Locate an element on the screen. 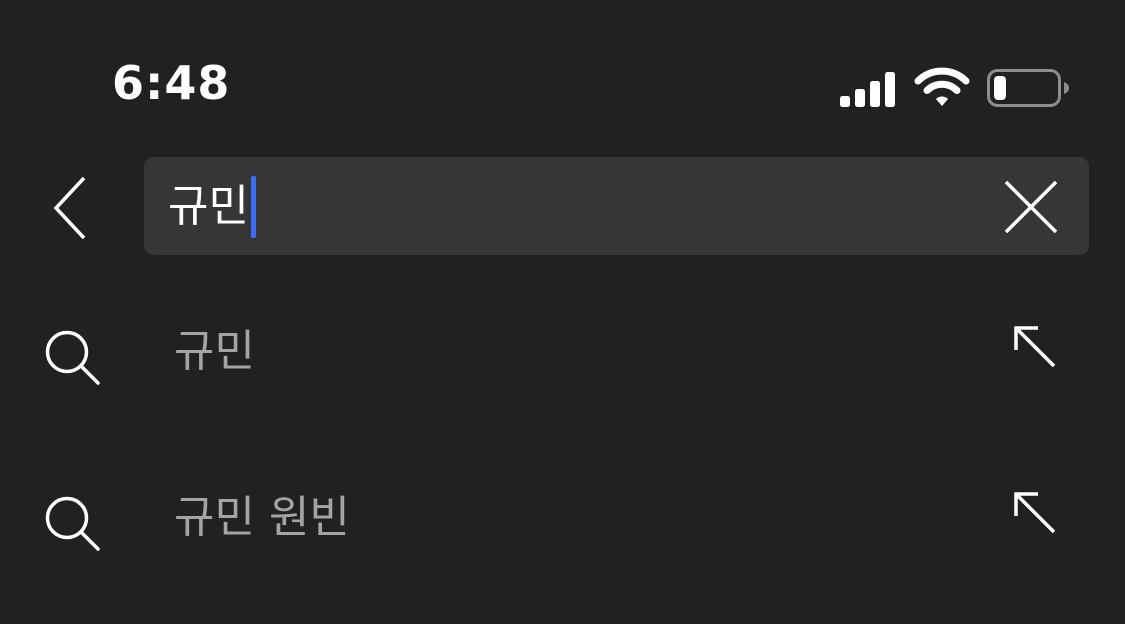 Image resolution: width=1125 pixels, height=624 pixels. status-time: 6:48 is located at coordinates (171, 83).